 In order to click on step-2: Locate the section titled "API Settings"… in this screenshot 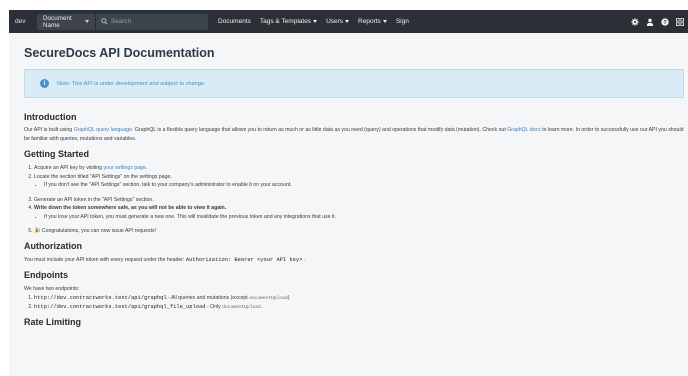, I will do `click(359, 181)`.